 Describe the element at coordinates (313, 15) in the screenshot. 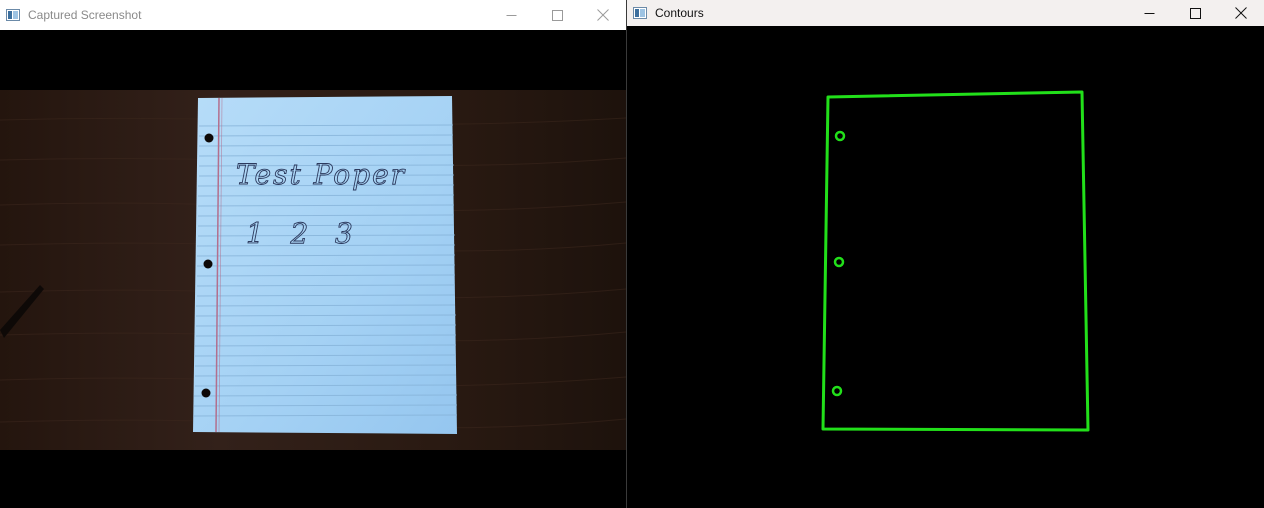

I see `titlebar: Captured Screenshot` at that location.